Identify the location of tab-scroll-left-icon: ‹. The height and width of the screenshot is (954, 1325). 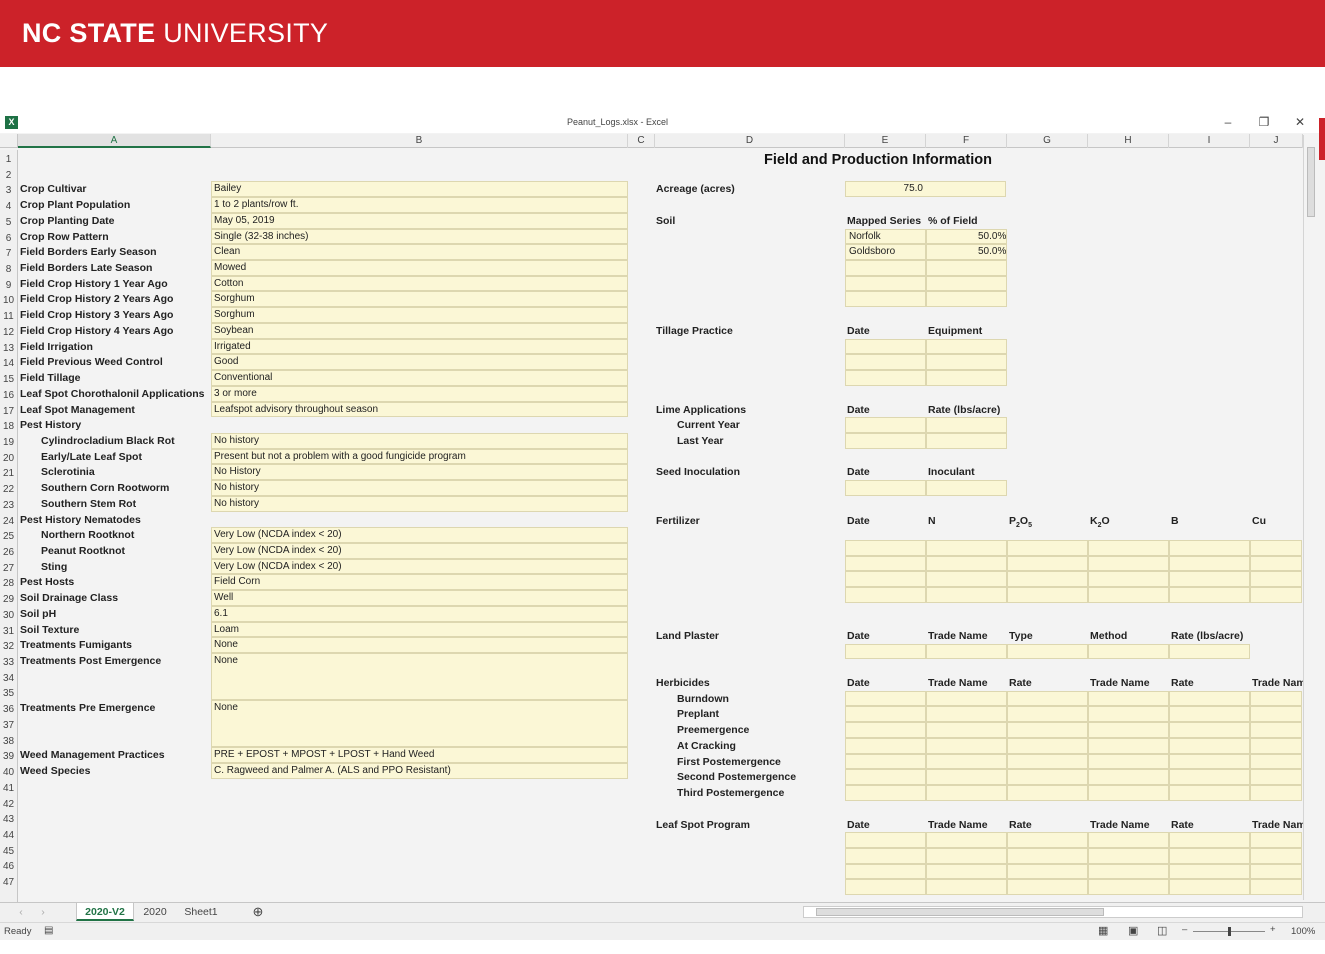
(21, 912).